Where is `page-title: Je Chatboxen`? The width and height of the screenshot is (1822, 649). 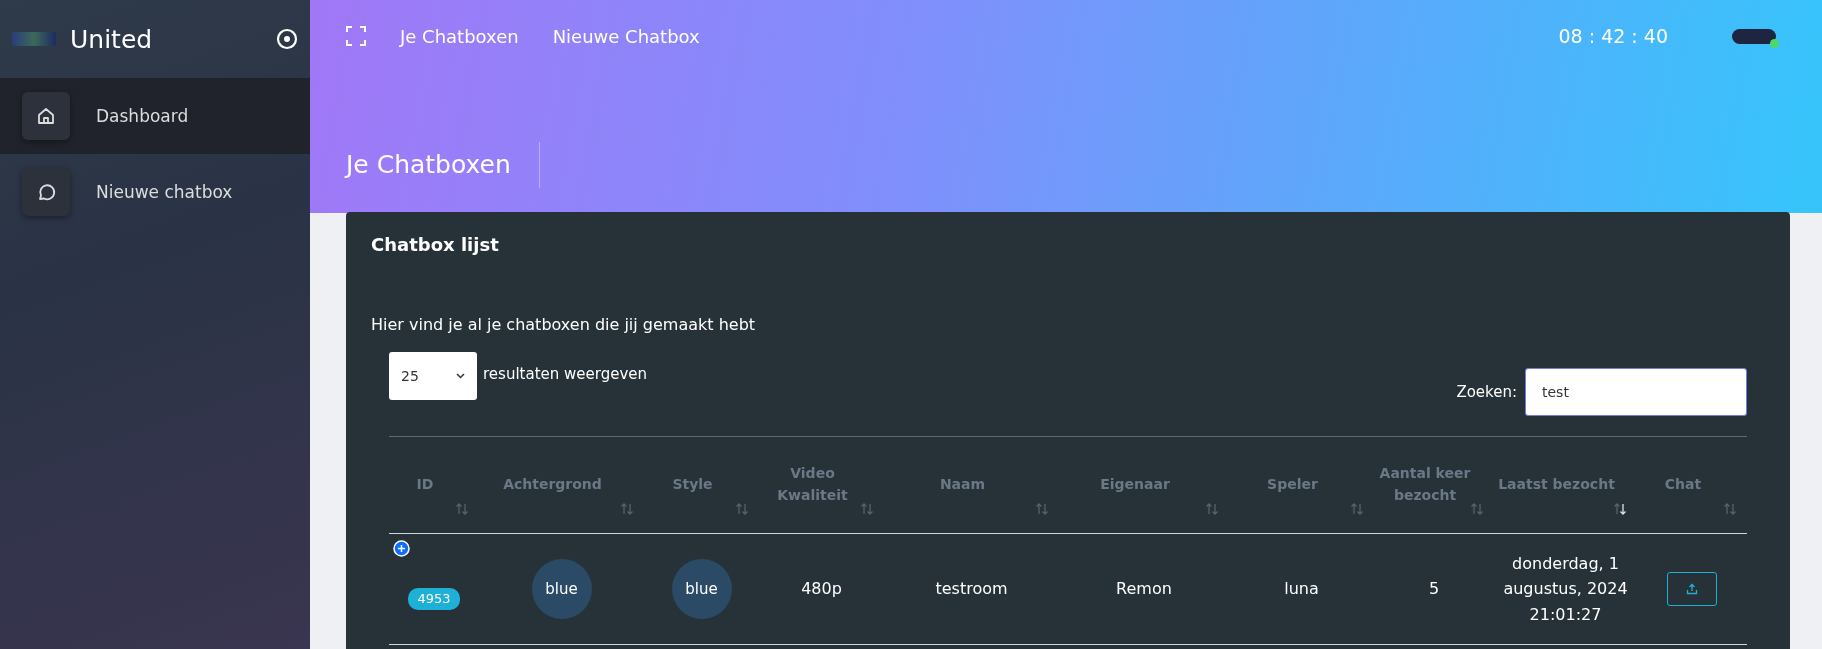
page-title: Je Chatboxen is located at coordinates (443, 165).